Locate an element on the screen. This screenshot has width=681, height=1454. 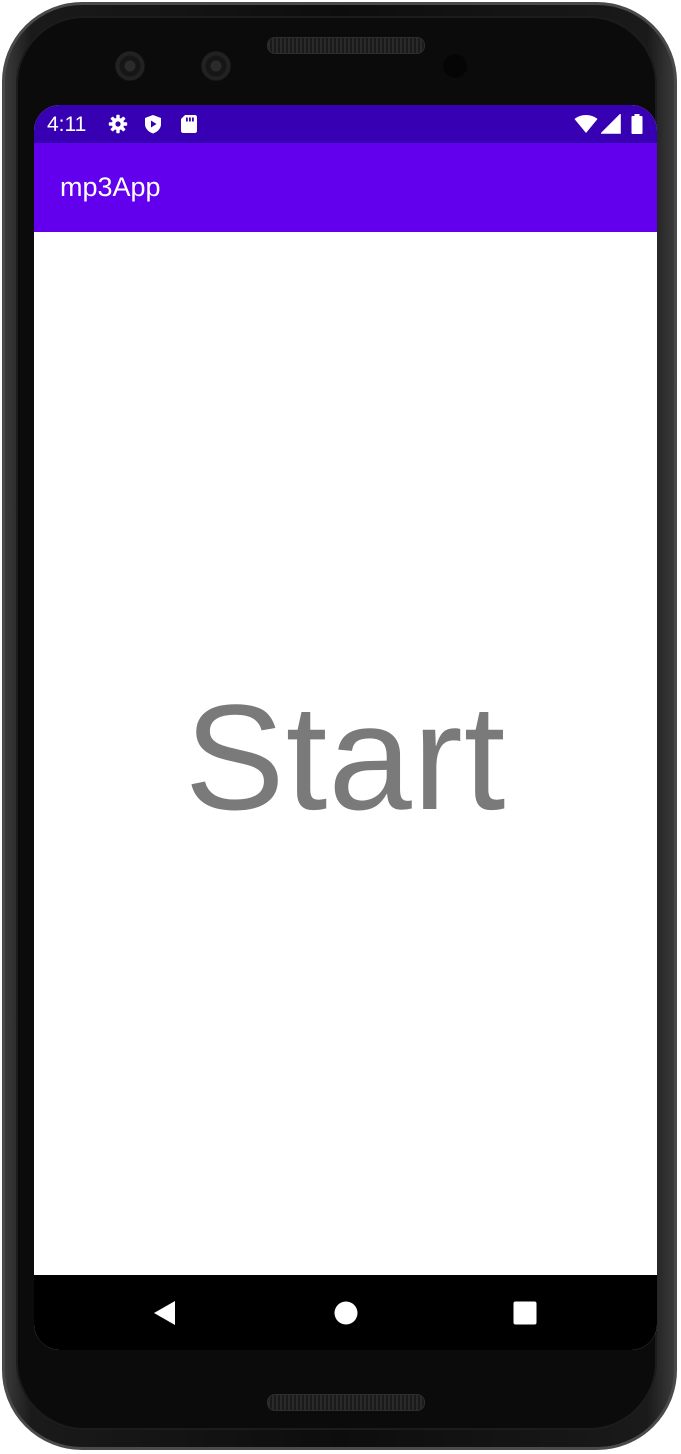
status-bar: 4:11 is located at coordinates (345, 124).